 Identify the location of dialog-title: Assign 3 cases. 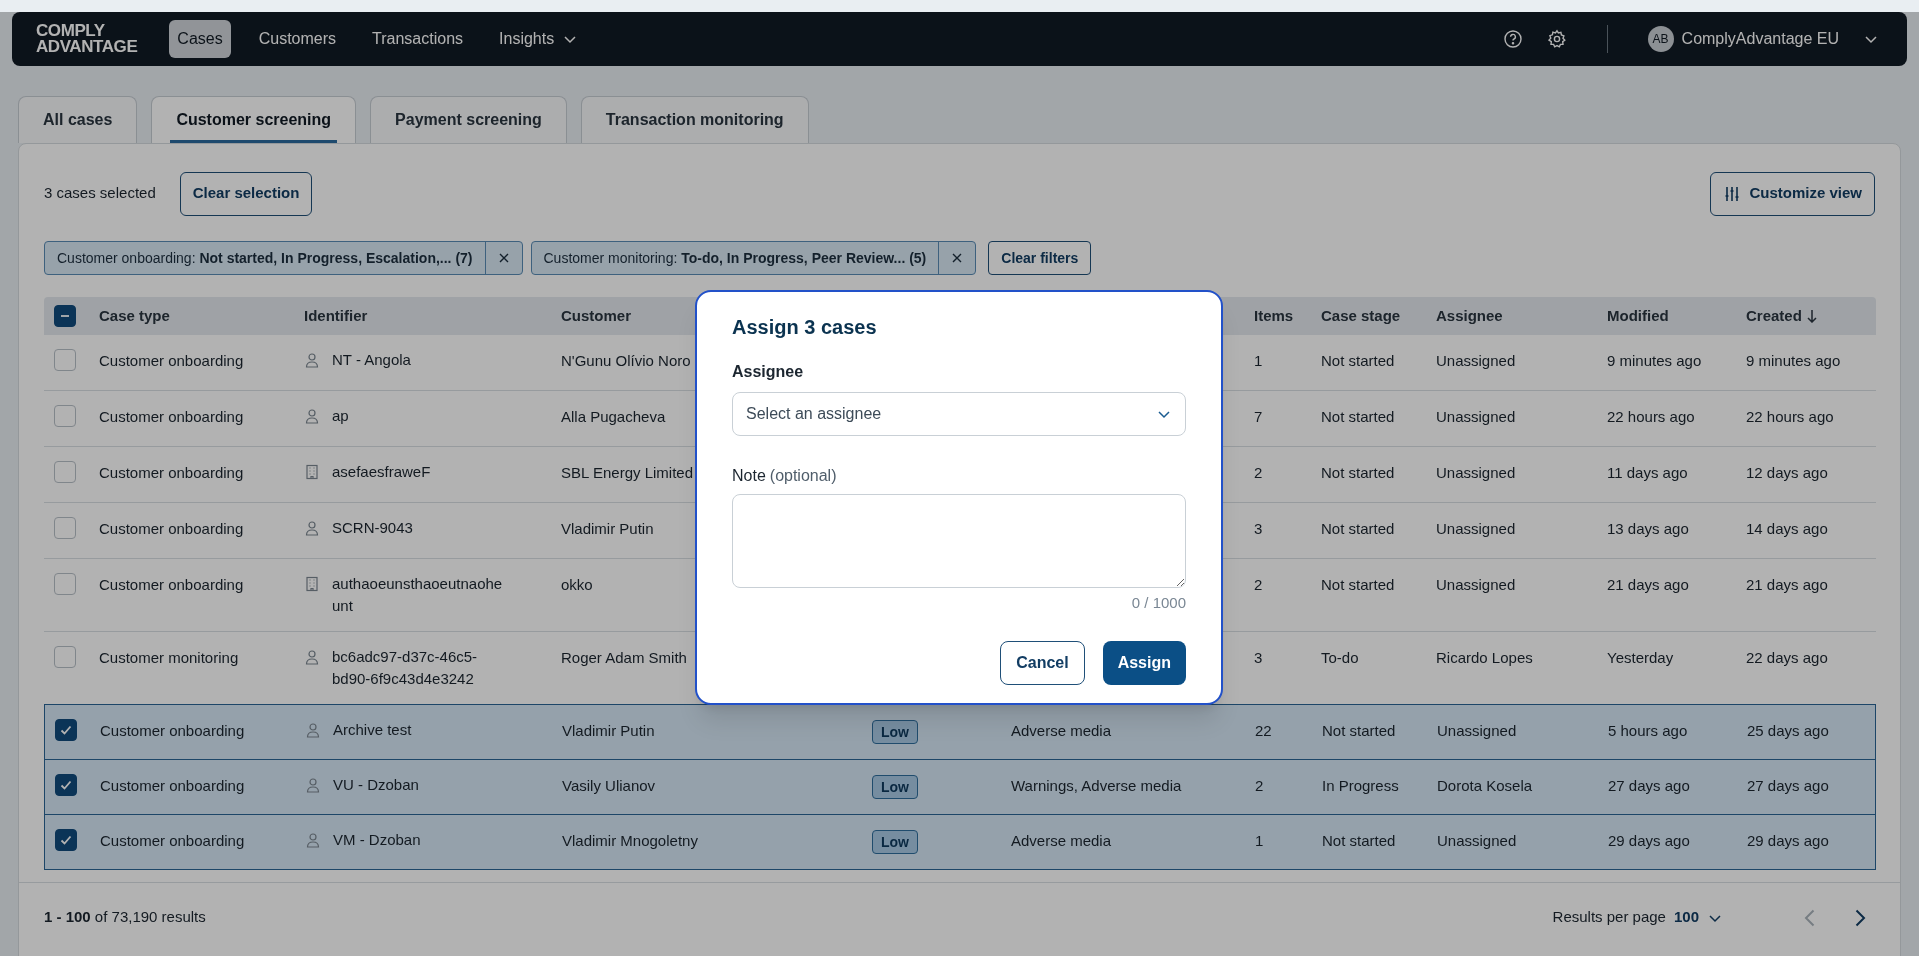
(805, 327).